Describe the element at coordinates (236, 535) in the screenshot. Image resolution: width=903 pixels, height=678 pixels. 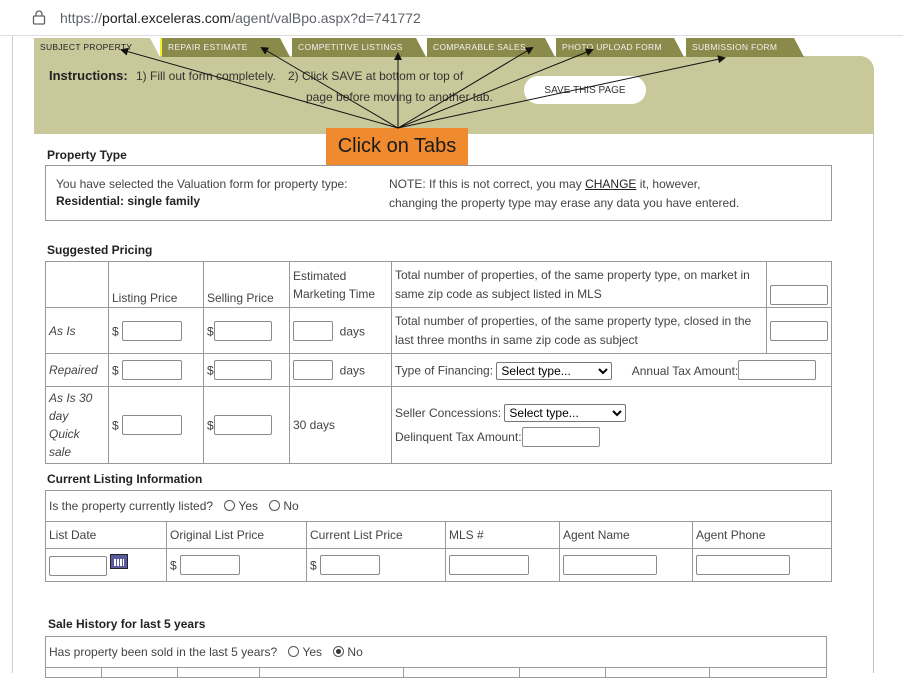
I see `col-original-list-price: Original List Price` at that location.